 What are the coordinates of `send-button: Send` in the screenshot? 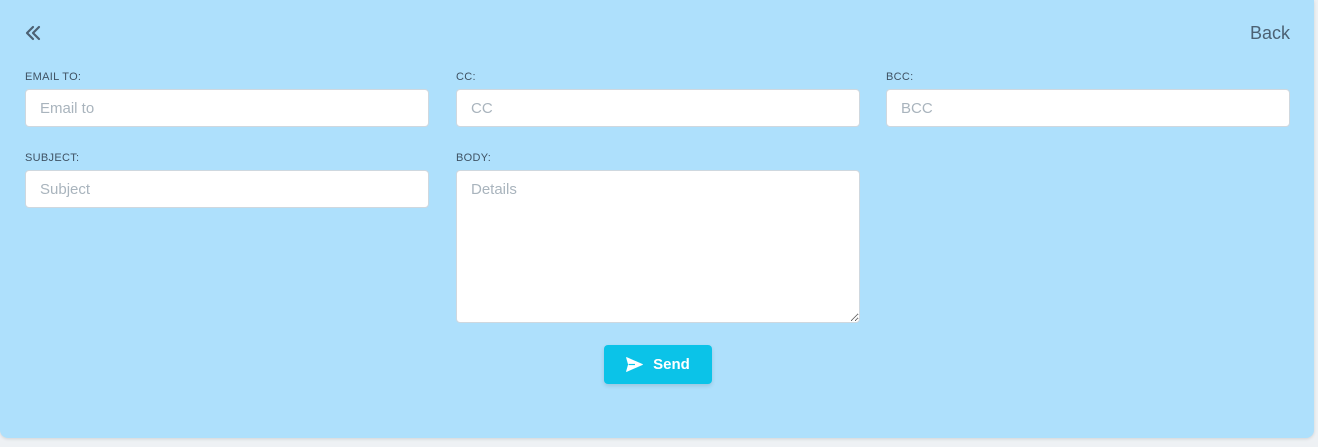 It's located at (658, 364).